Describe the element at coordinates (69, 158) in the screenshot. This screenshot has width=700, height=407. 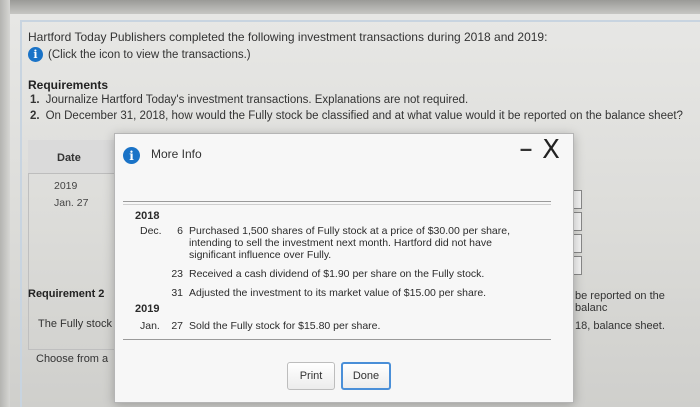
I see `date-column-header: Date` at that location.